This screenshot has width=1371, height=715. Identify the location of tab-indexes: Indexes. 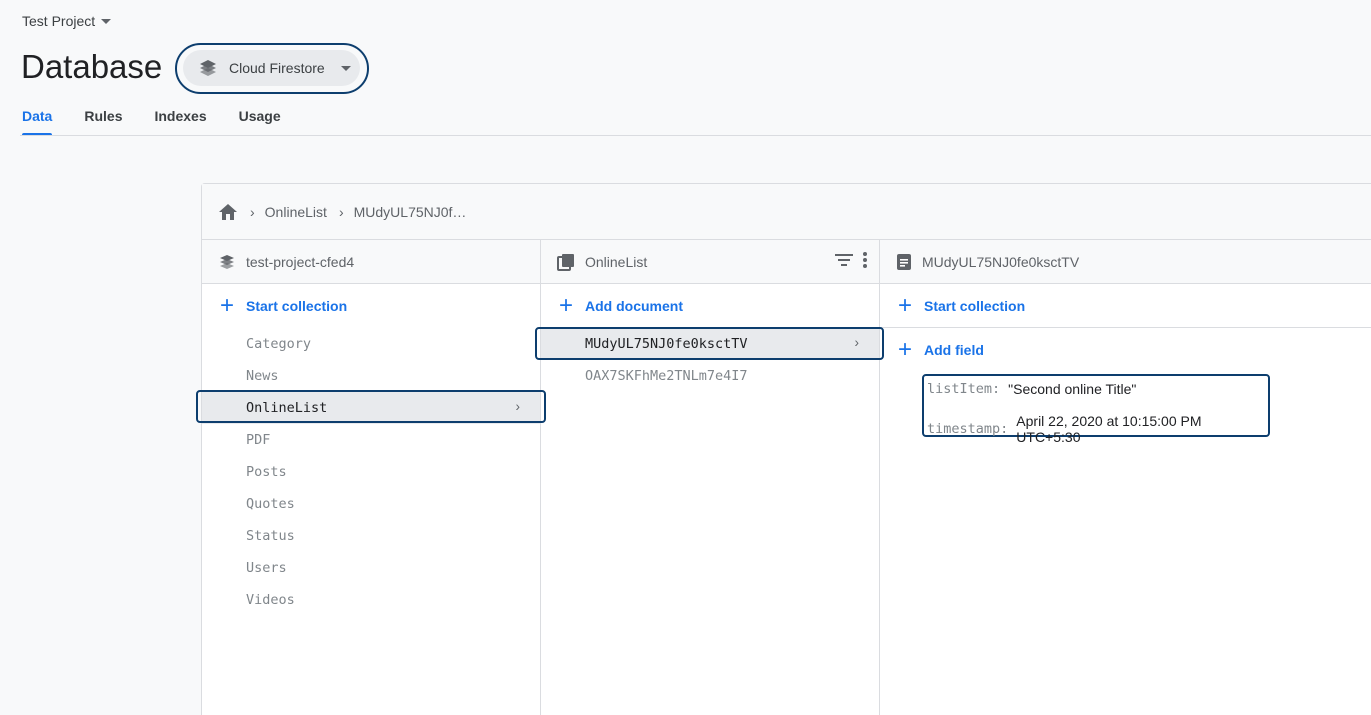
(180, 118).